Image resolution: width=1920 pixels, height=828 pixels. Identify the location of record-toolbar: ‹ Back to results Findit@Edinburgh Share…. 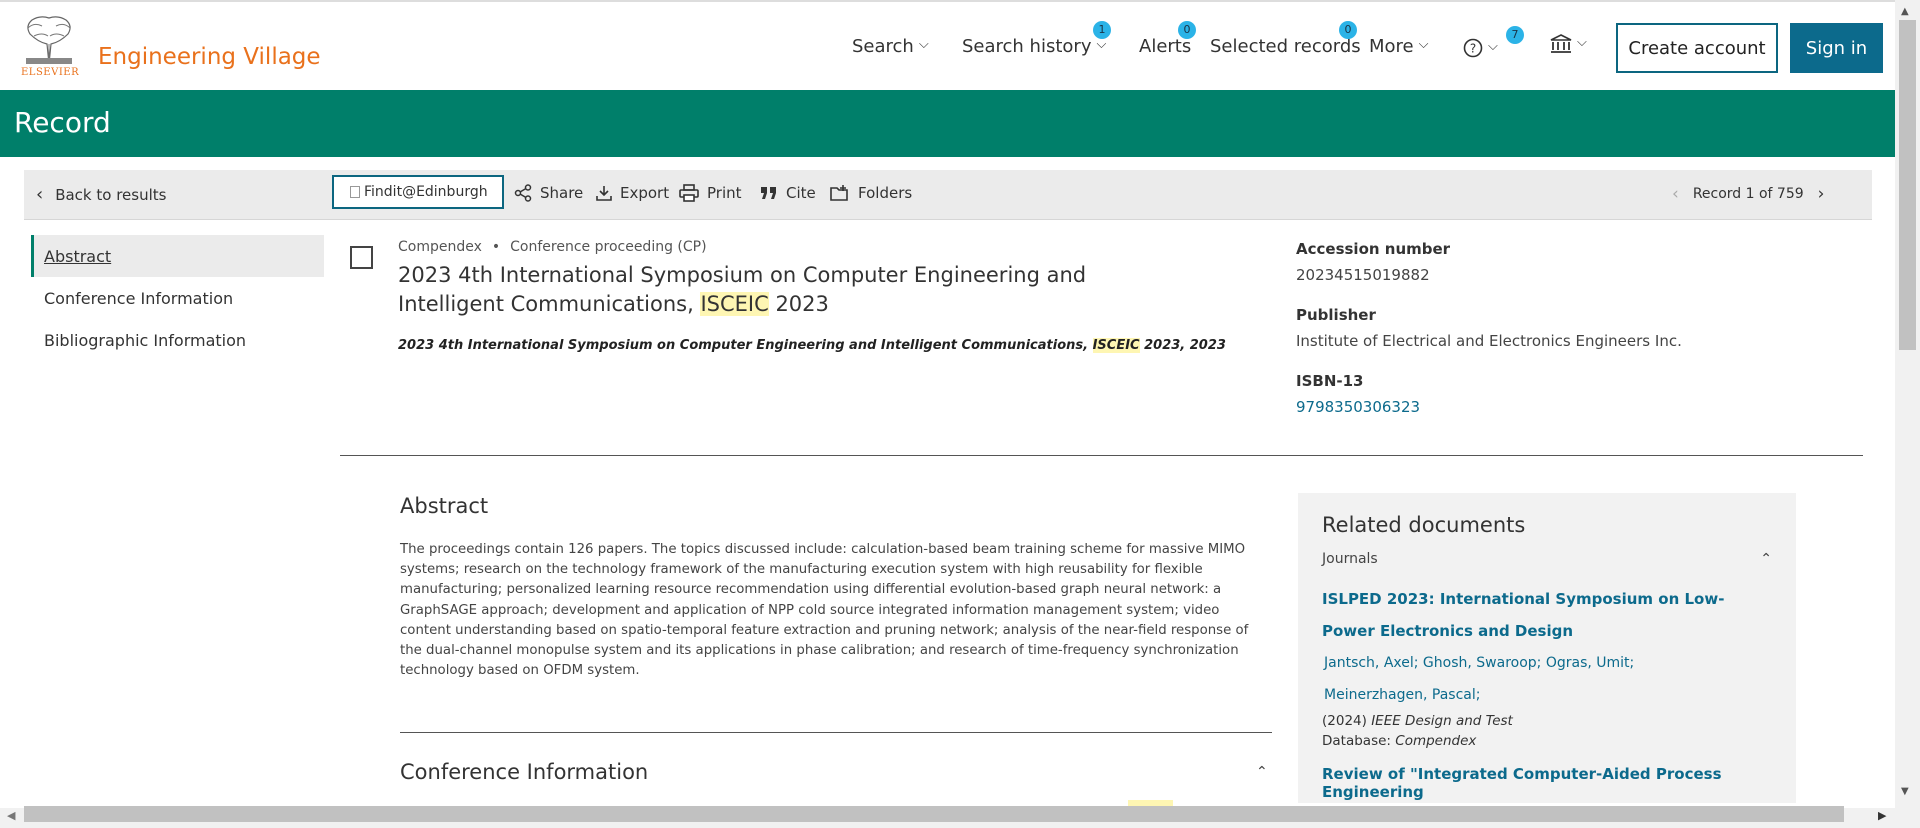
(948, 195).